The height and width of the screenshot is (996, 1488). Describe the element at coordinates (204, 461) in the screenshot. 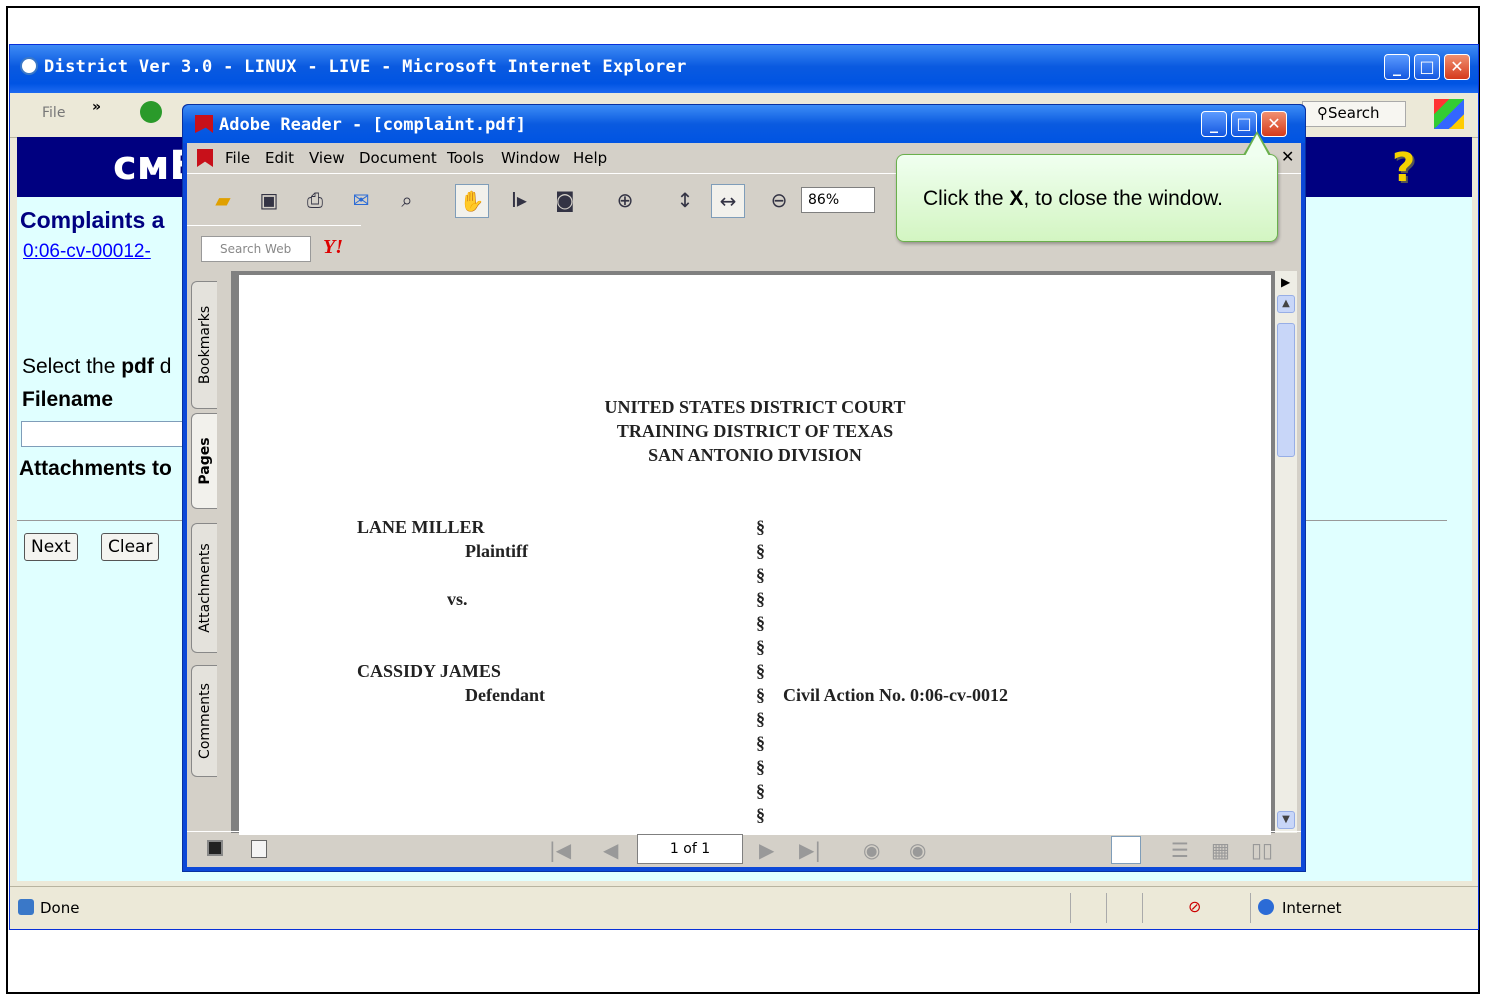

I see `tab-pages: Pages` at that location.